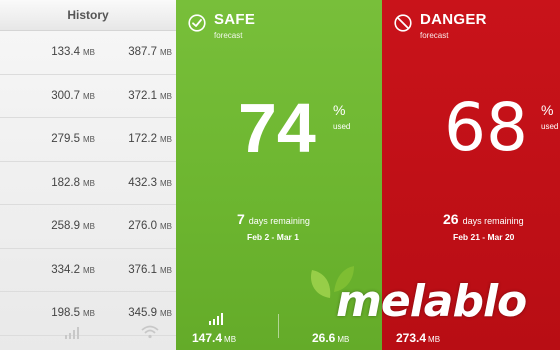 This screenshot has height=350, width=560. What do you see at coordinates (431, 301) in the screenshot?
I see `watermark-logo: melablo` at bounding box center [431, 301].